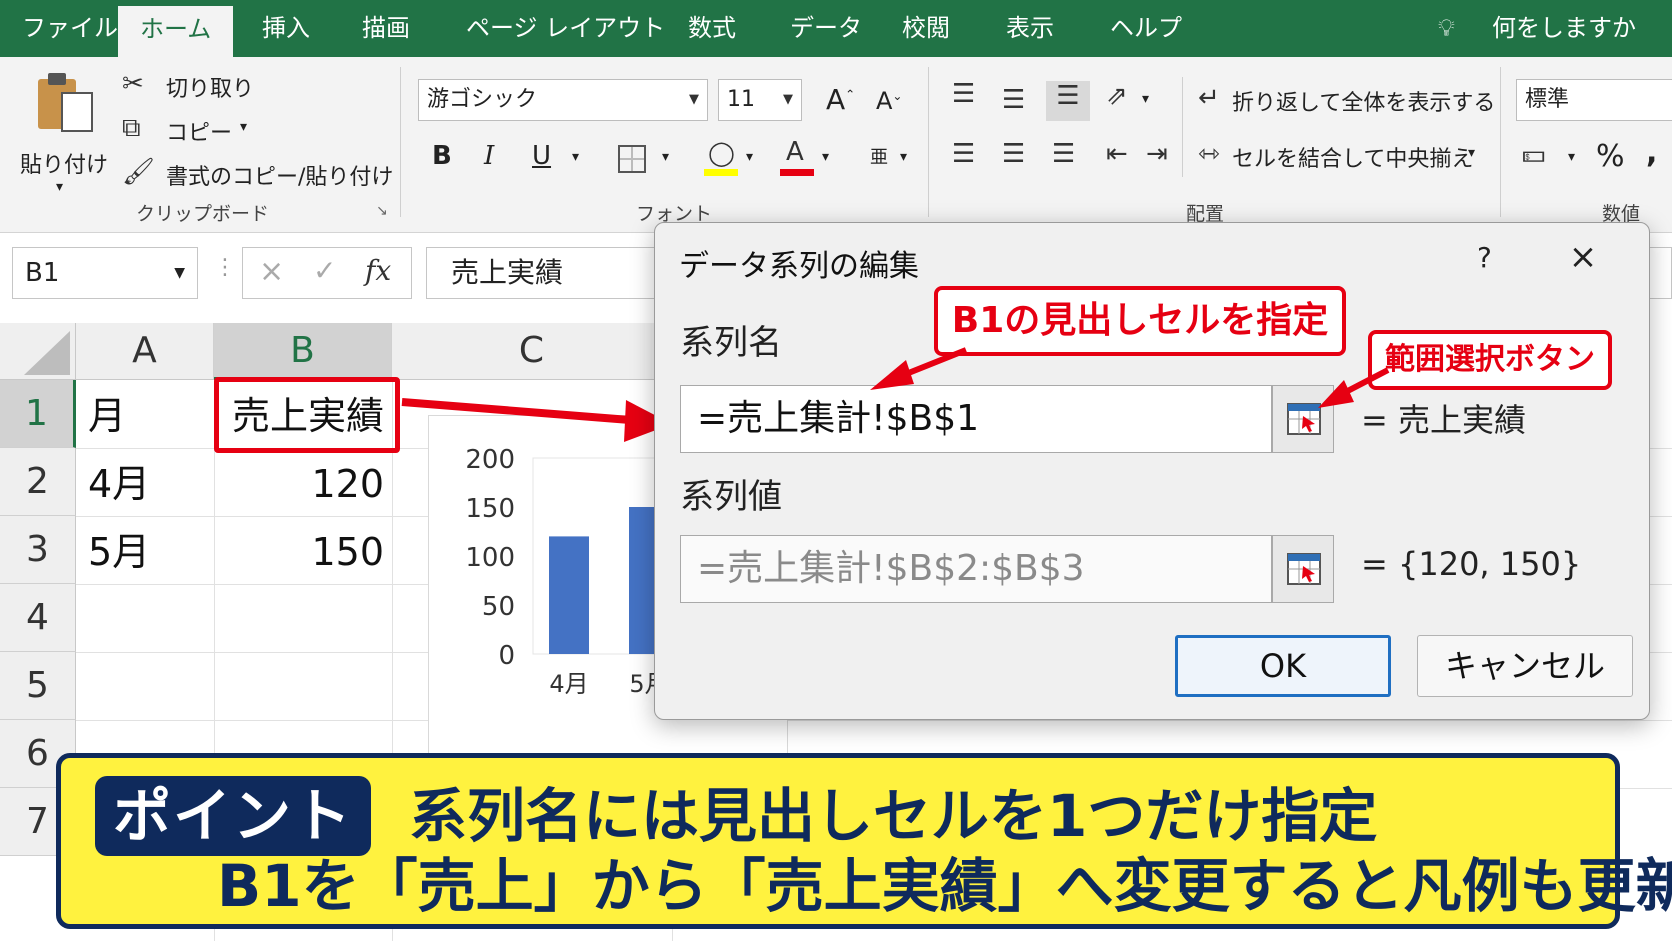 This screenshot has height=941, width=1672. Describe the element at coordinates (926, 28) in the screenshot. I see `tab-review: 校閲` at that location.